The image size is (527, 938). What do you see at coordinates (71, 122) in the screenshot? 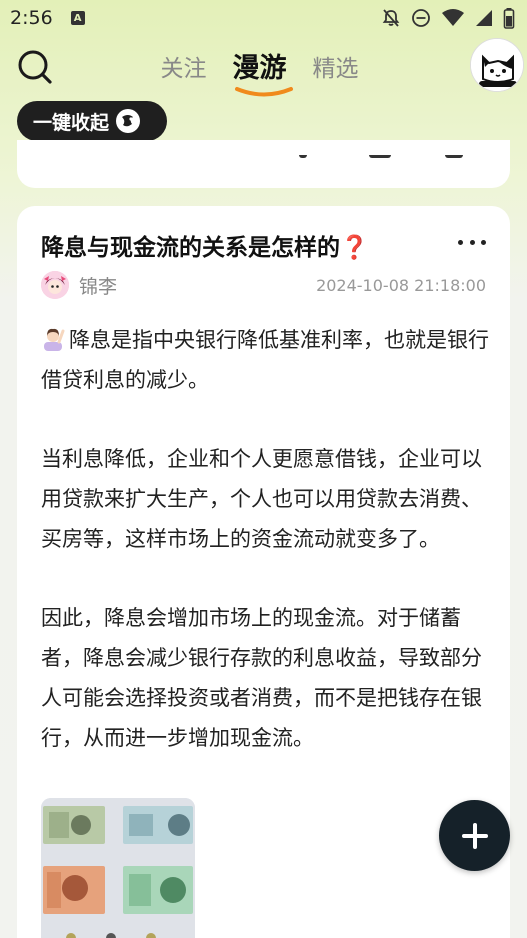
I see `collapse-all-label: 一键收起` at bounding box center [71, 122].